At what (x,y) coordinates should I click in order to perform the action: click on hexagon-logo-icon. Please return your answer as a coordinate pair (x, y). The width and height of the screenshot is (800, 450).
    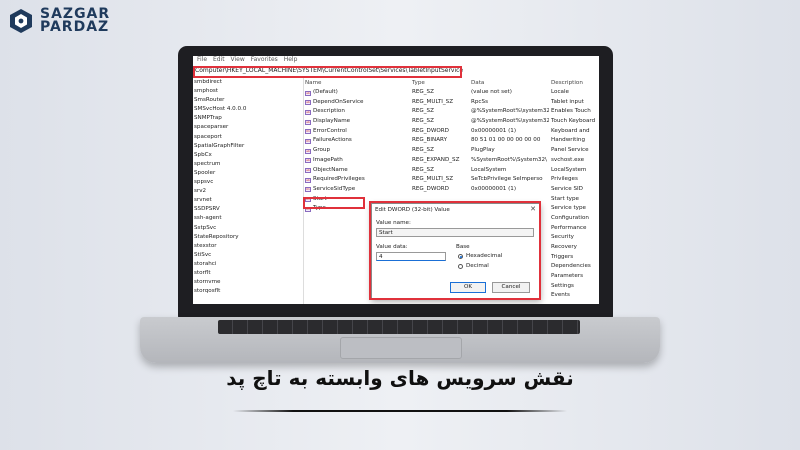
    Looking at the image, I should click on (21, 21).